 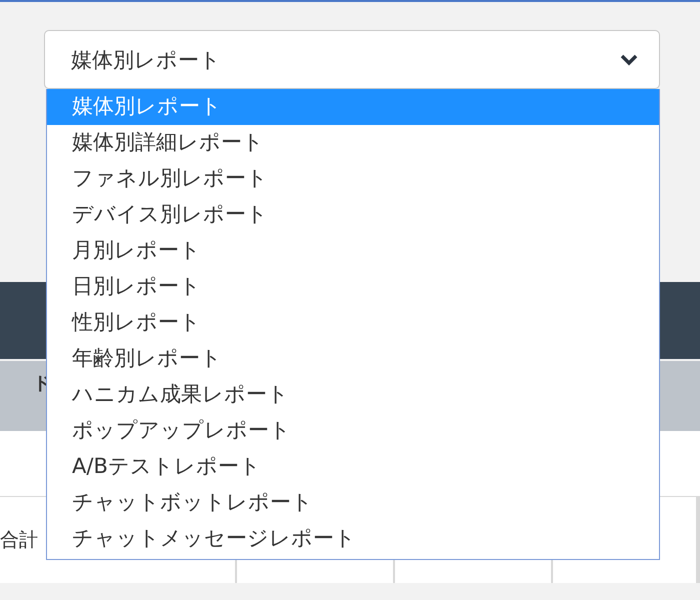 What do you see at coordinates (353, 395) in the screenshot?
I see `dropdown-option: ハニカム成果レポート` at bounding box center [353, 395].